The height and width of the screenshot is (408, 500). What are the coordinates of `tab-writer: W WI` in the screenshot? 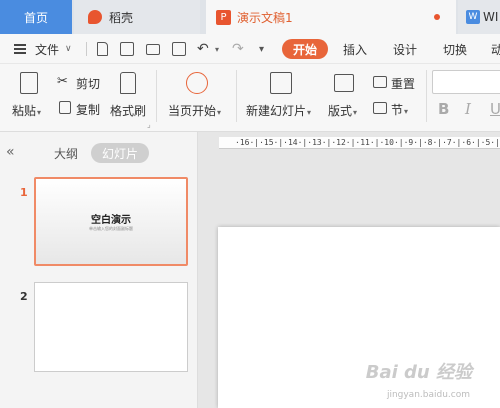 It's located at (479, 17).